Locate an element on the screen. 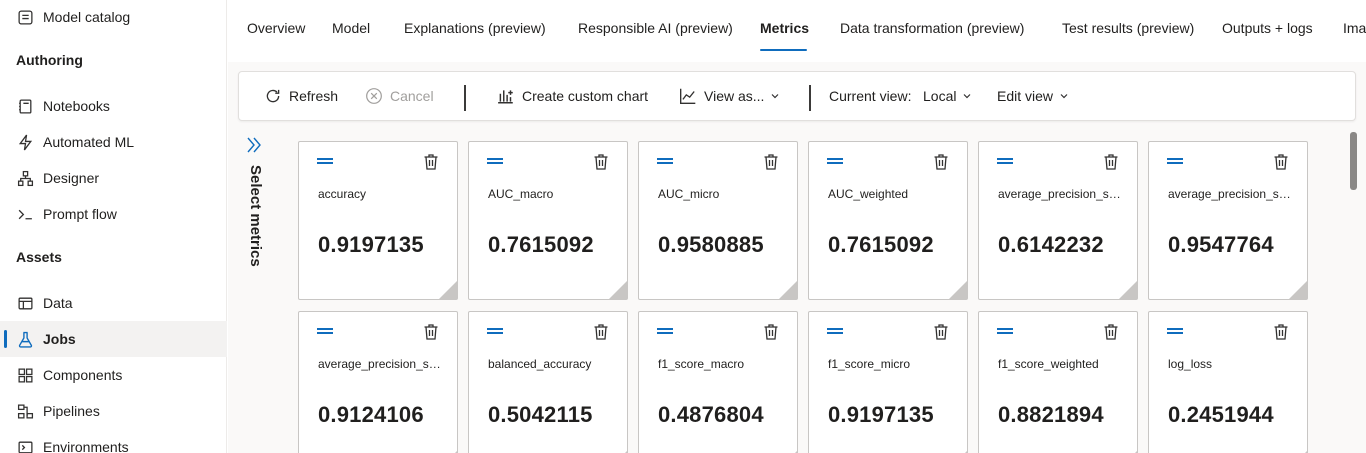 The height and width of the screenshot is (453, 1366). sidebar-item-notebooks: Notebooks is located at coordinates (113, 106).